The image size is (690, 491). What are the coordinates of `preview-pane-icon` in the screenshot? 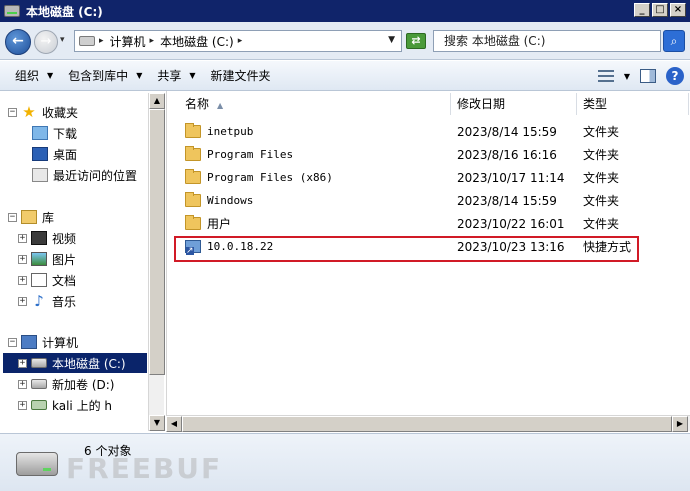 It's located at (648, 76).